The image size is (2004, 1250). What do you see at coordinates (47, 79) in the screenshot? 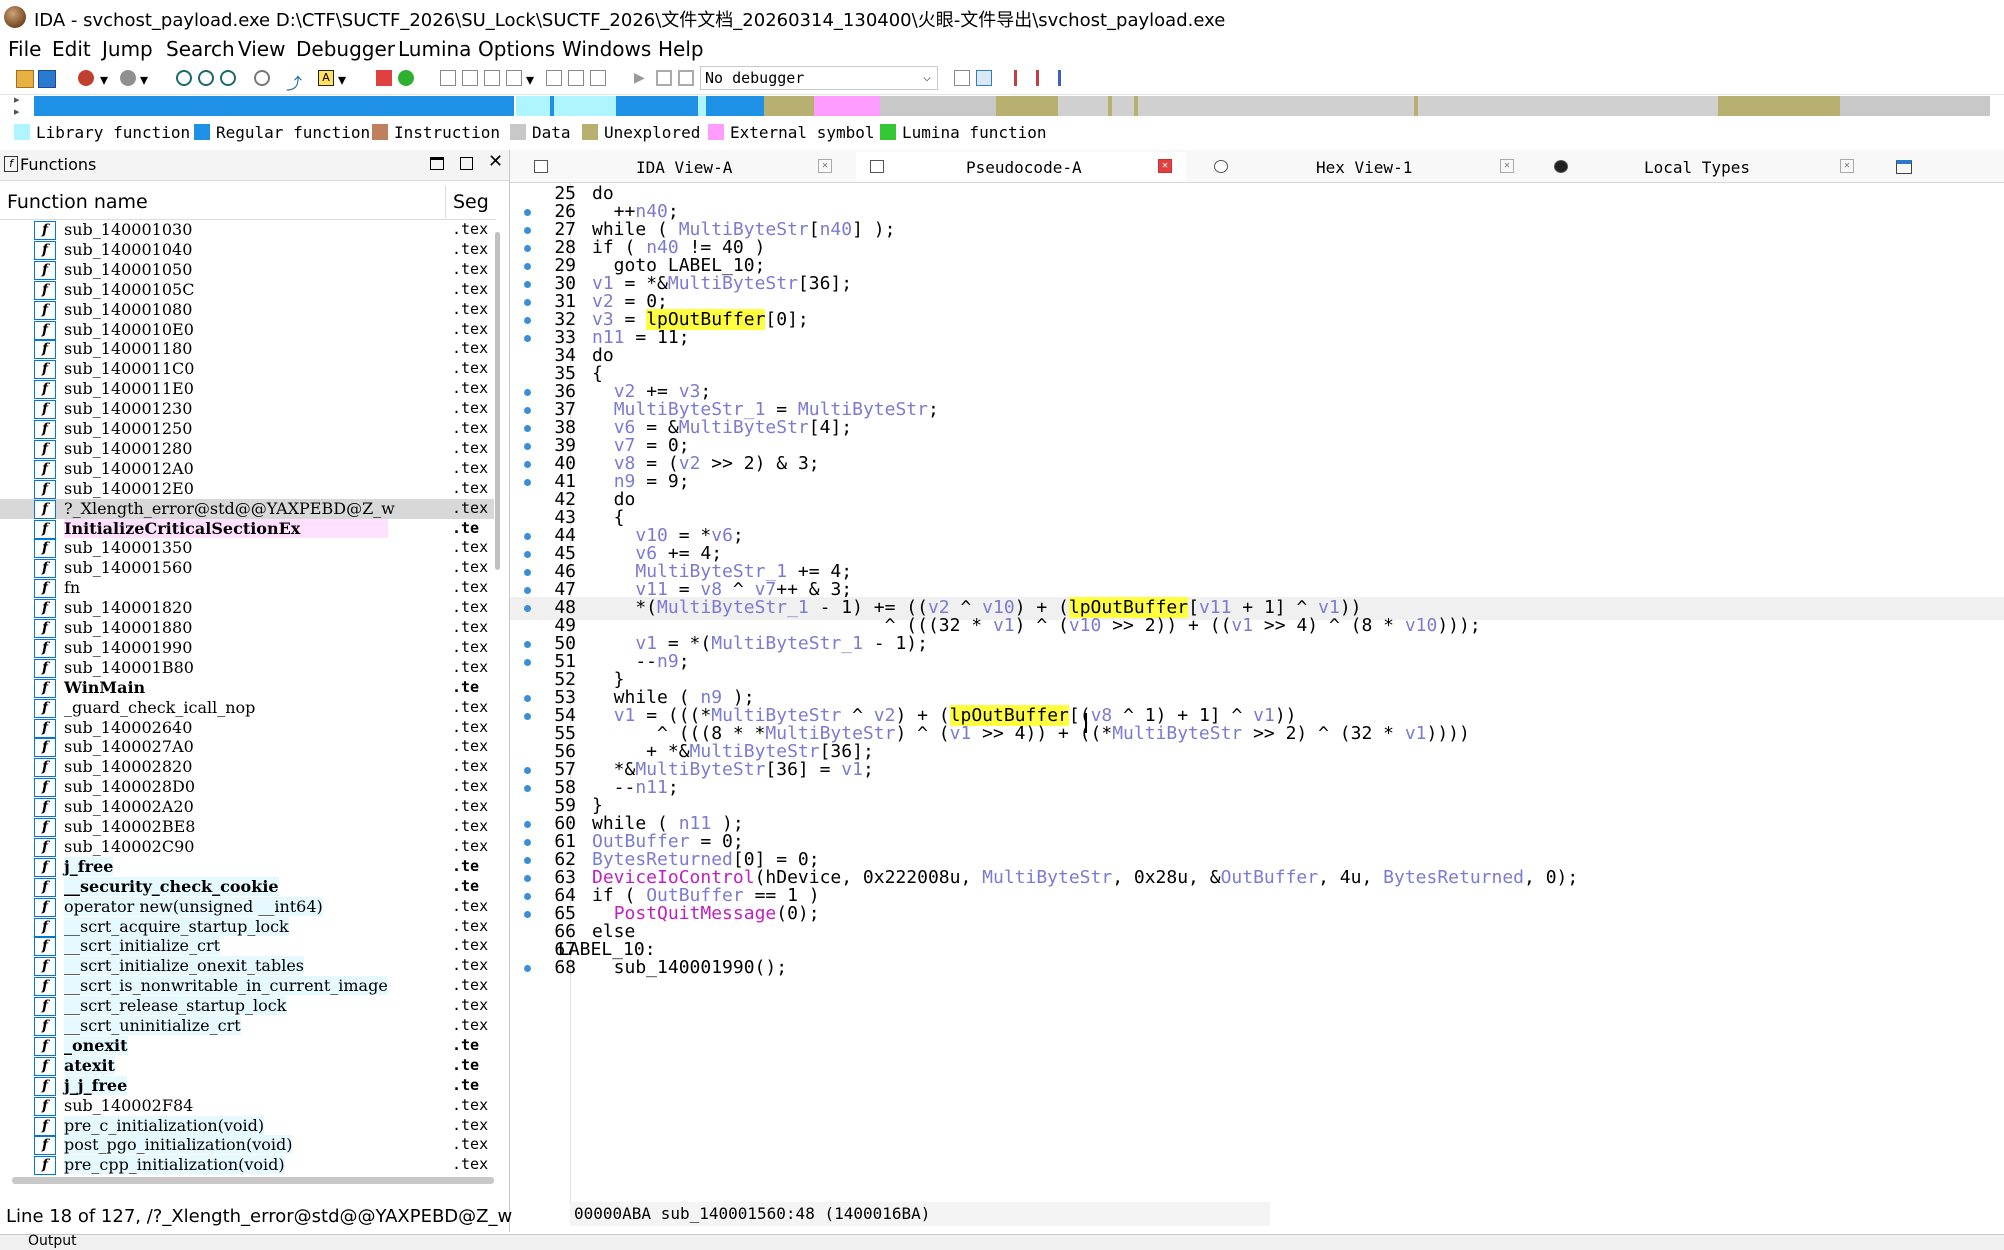
I see `save-icon` at bounding box center [47, 79].